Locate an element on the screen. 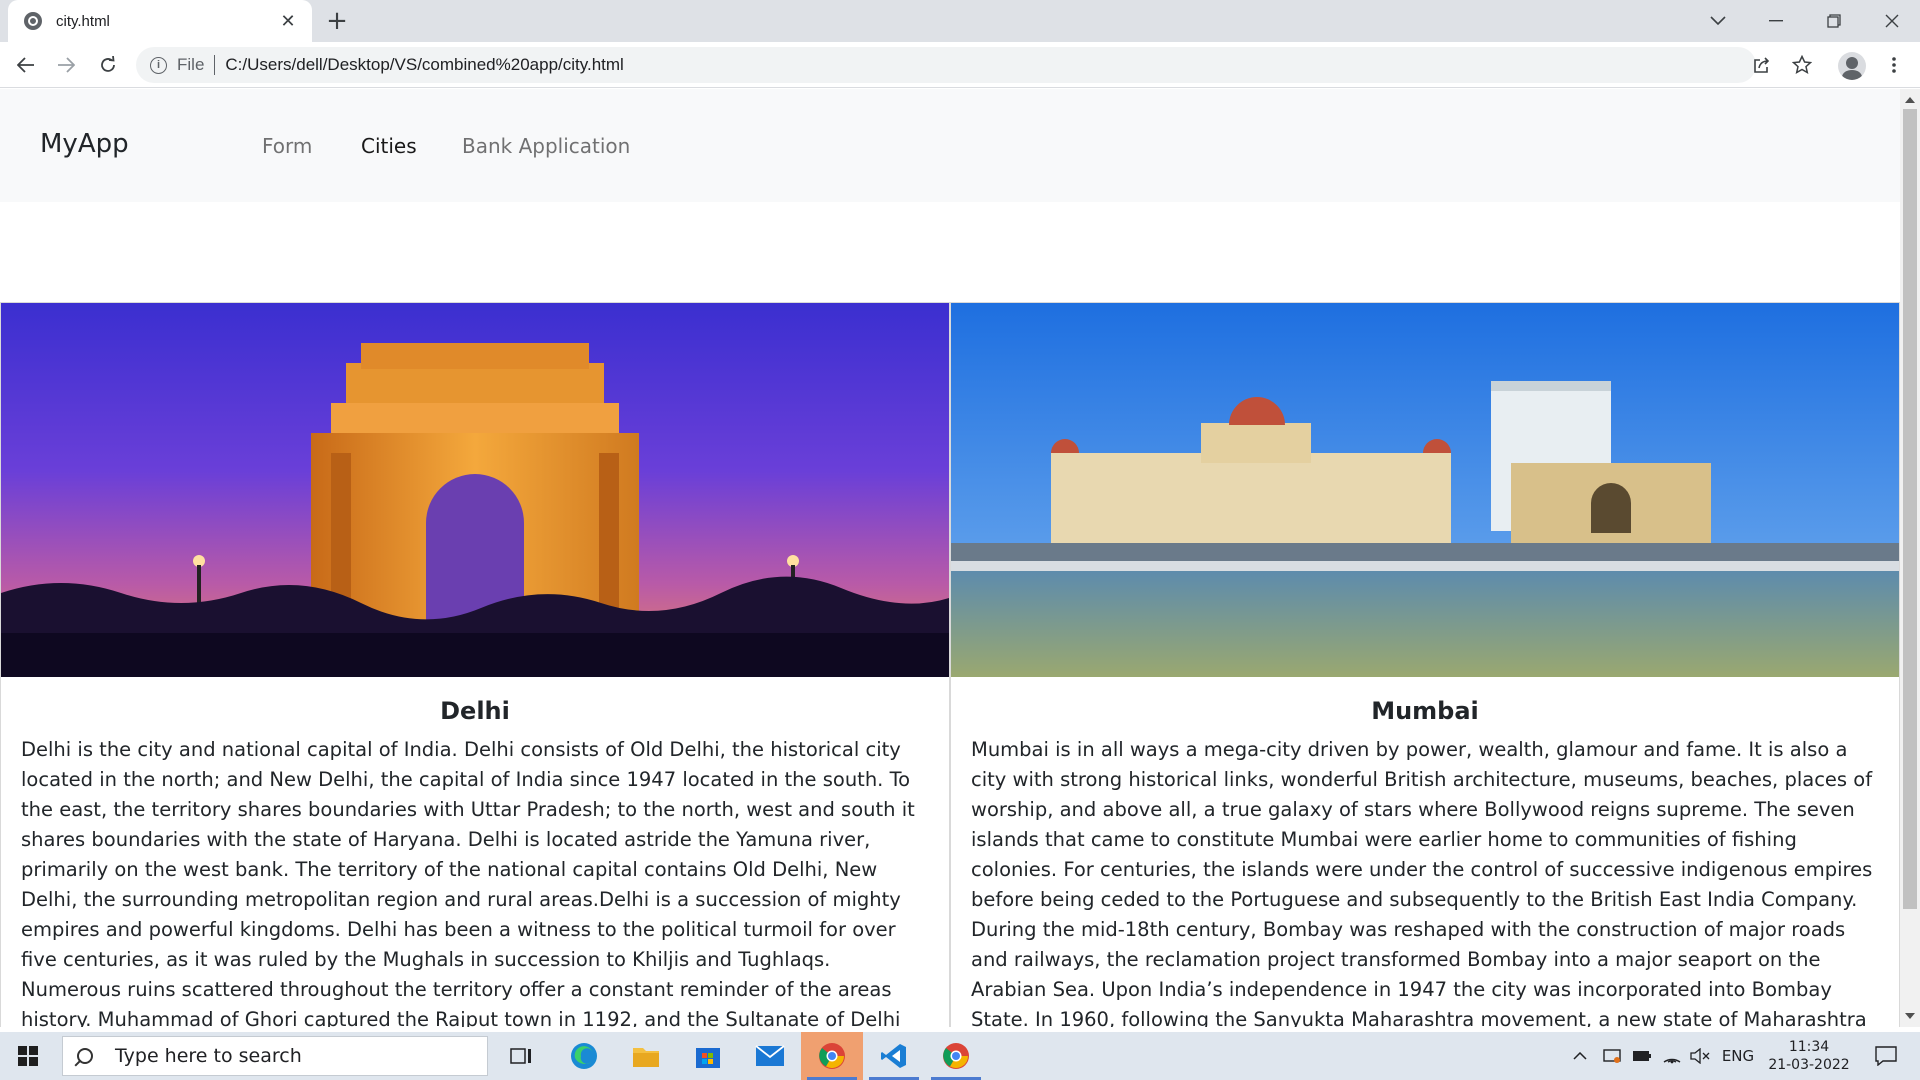 This screenshot has height=1080, width=1920. share-icon is located at coordinates (1762, 65).